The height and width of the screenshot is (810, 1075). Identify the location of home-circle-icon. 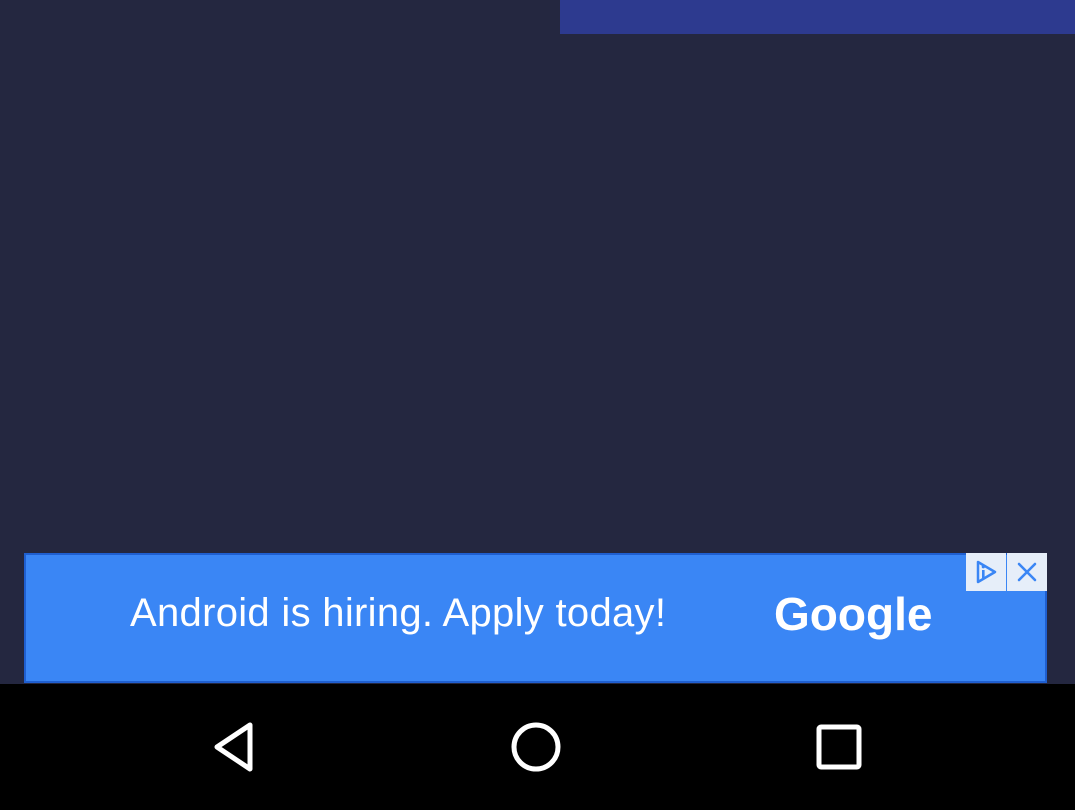
(536, 747).